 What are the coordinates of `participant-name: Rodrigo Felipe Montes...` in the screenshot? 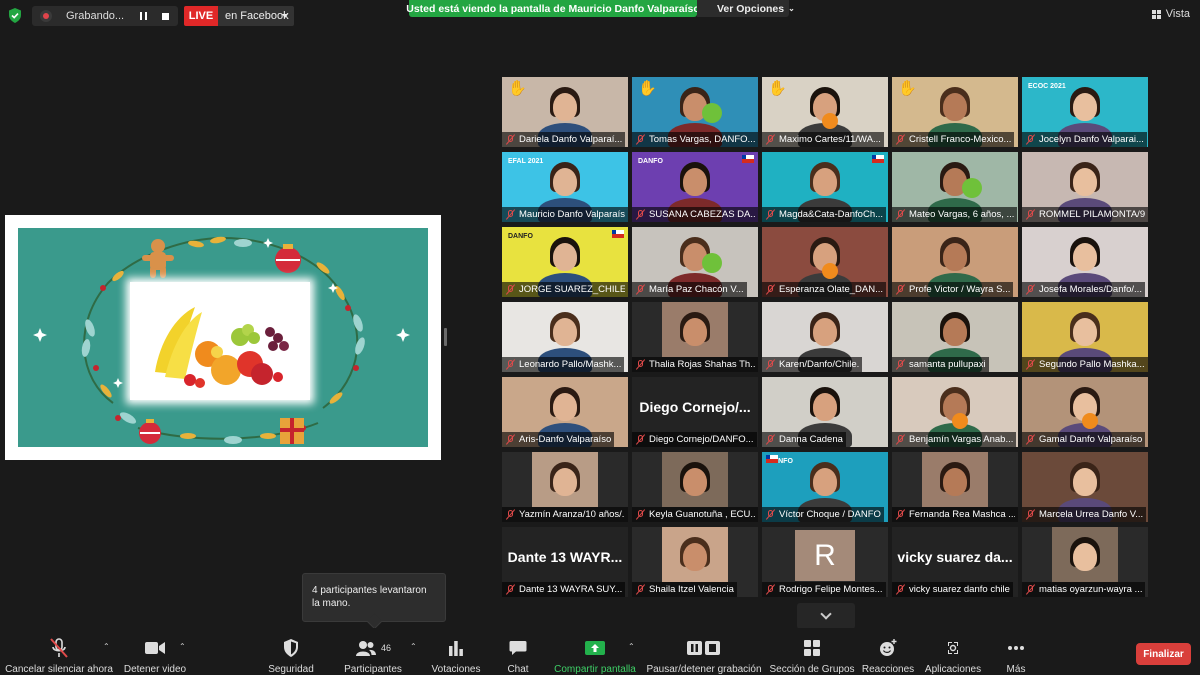 It's located at (831, 589).